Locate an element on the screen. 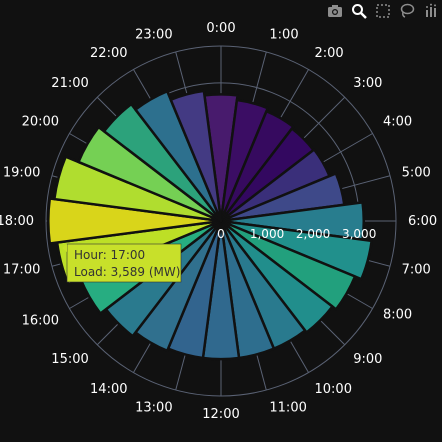  plotly-logo-icon is located at coordinates (431, 11).